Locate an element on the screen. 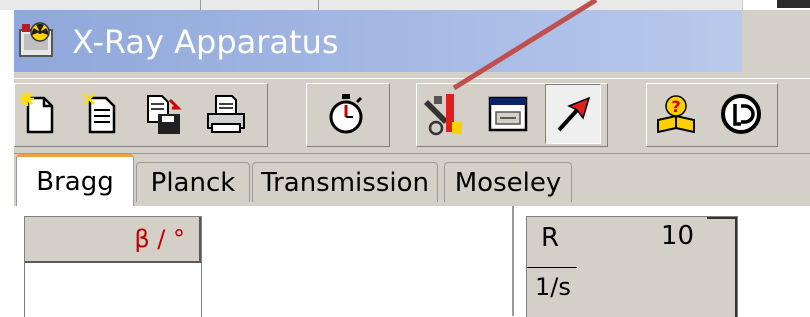 This screenshot has height=317, width=810. tab-planck: Planck is located at coordinates (193, 182).